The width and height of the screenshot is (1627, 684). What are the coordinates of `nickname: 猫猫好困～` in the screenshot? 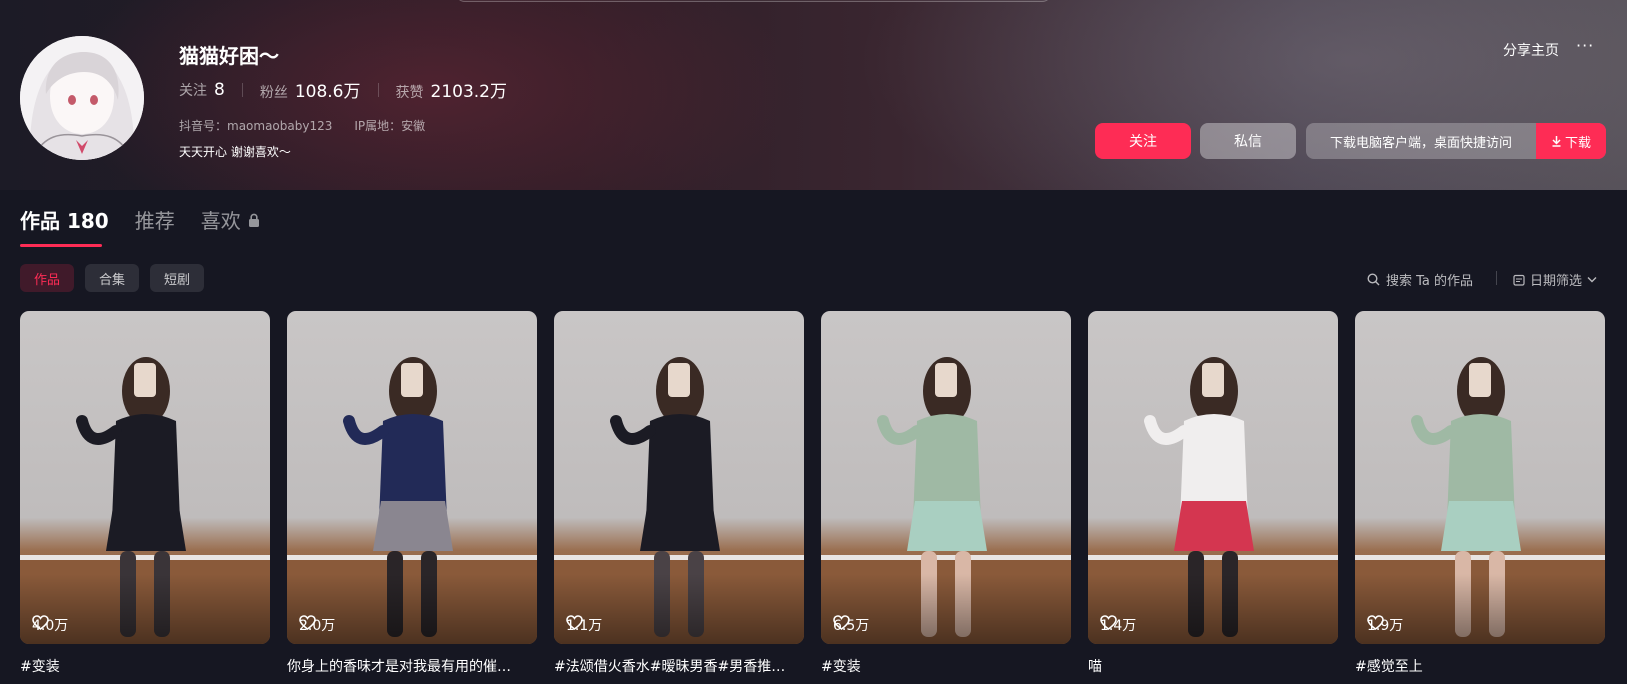 It's located at (229, 56).